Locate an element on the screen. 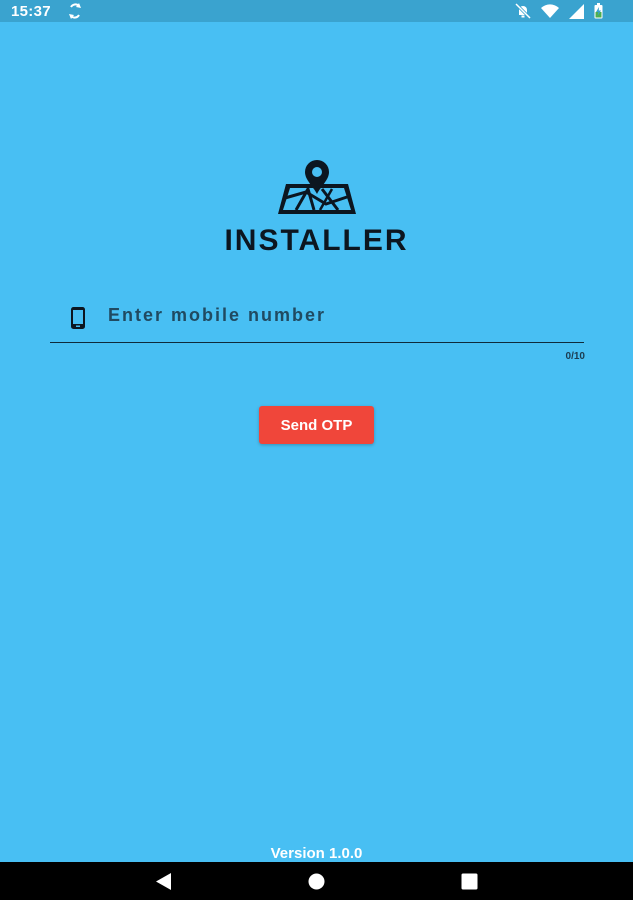  recents-icon is located at coordinates (469, 881).